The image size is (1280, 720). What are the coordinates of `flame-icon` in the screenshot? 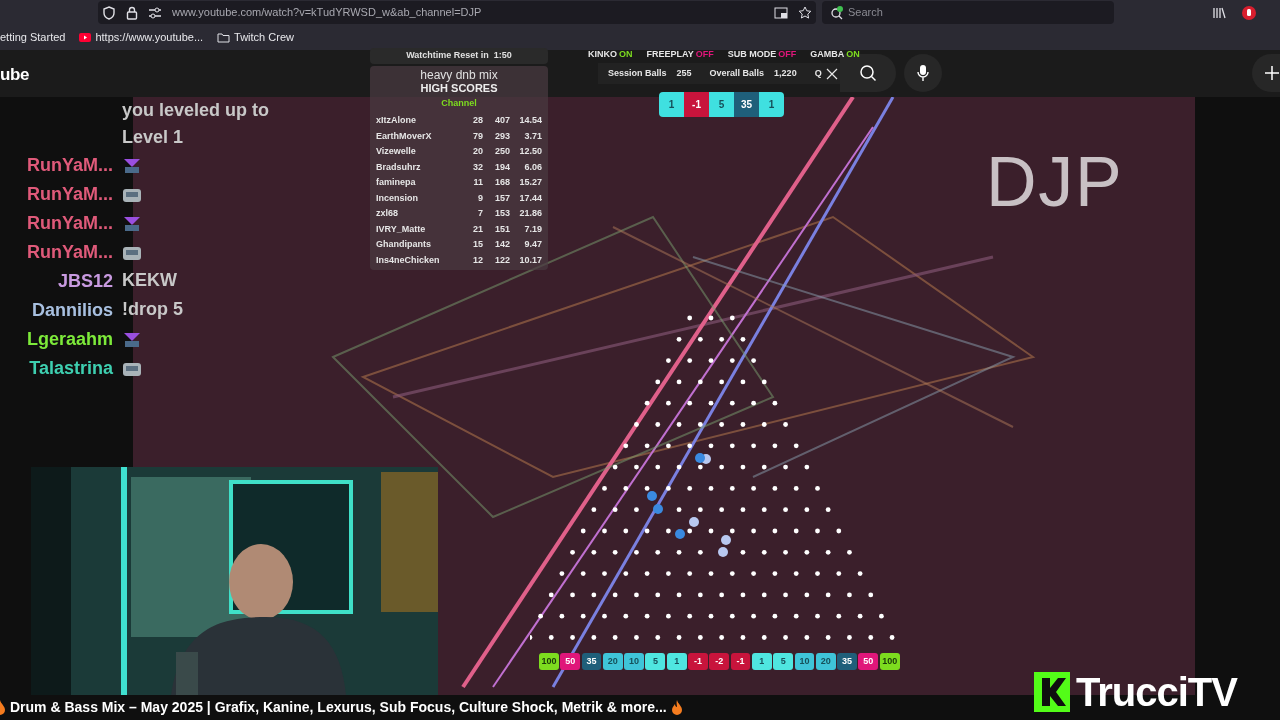 It's located at (676, 707).